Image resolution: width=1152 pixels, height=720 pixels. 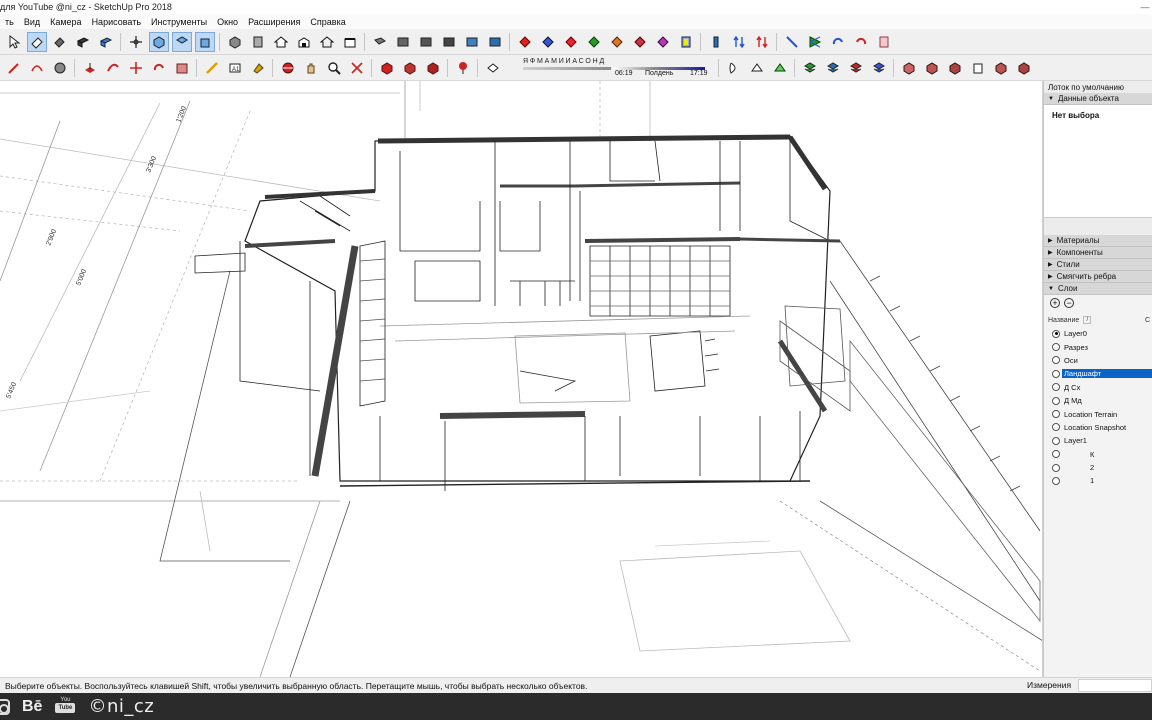 I want to click on move-arrows-icon, so click(x=136, y=68).